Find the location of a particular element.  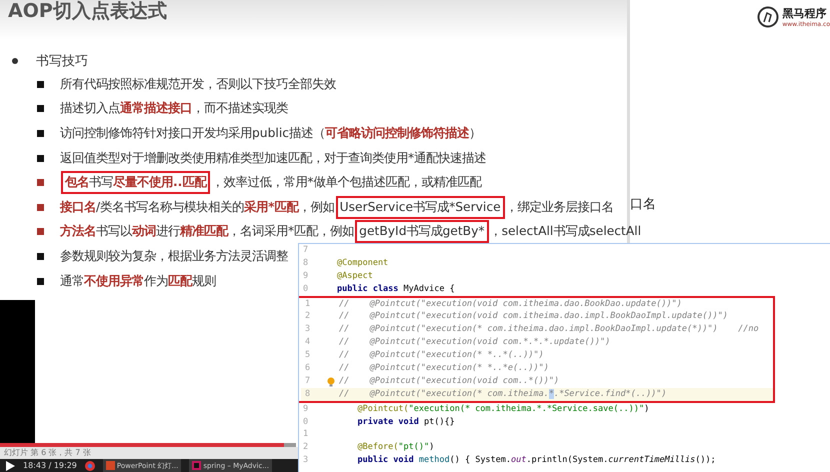

code-line: // @Pointcut("execution(* *..*e(..))") is located at coordinates (443, 368).